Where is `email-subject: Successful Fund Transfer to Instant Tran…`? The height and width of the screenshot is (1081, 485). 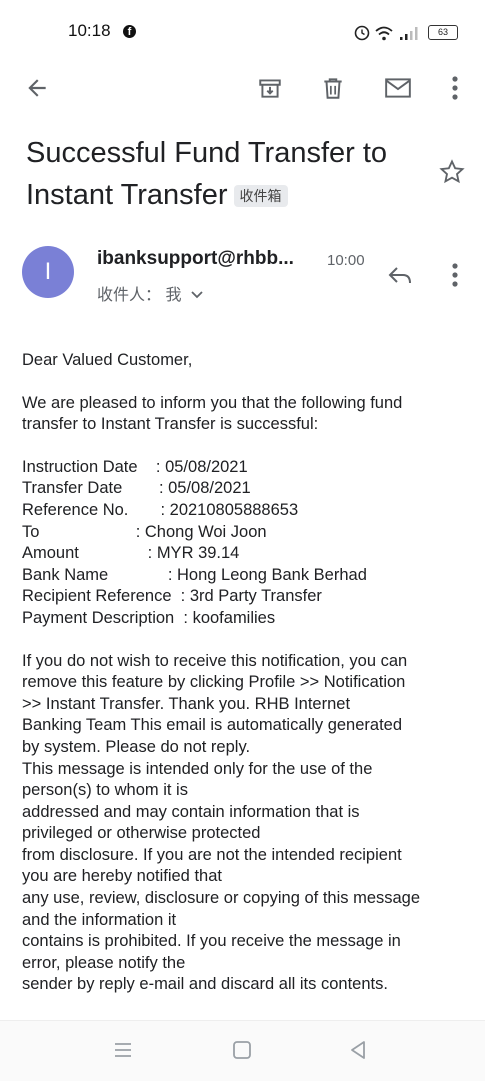 email-subject: Successful Fund Transfer to Instant Tran… is located at coordinates (226, 174).